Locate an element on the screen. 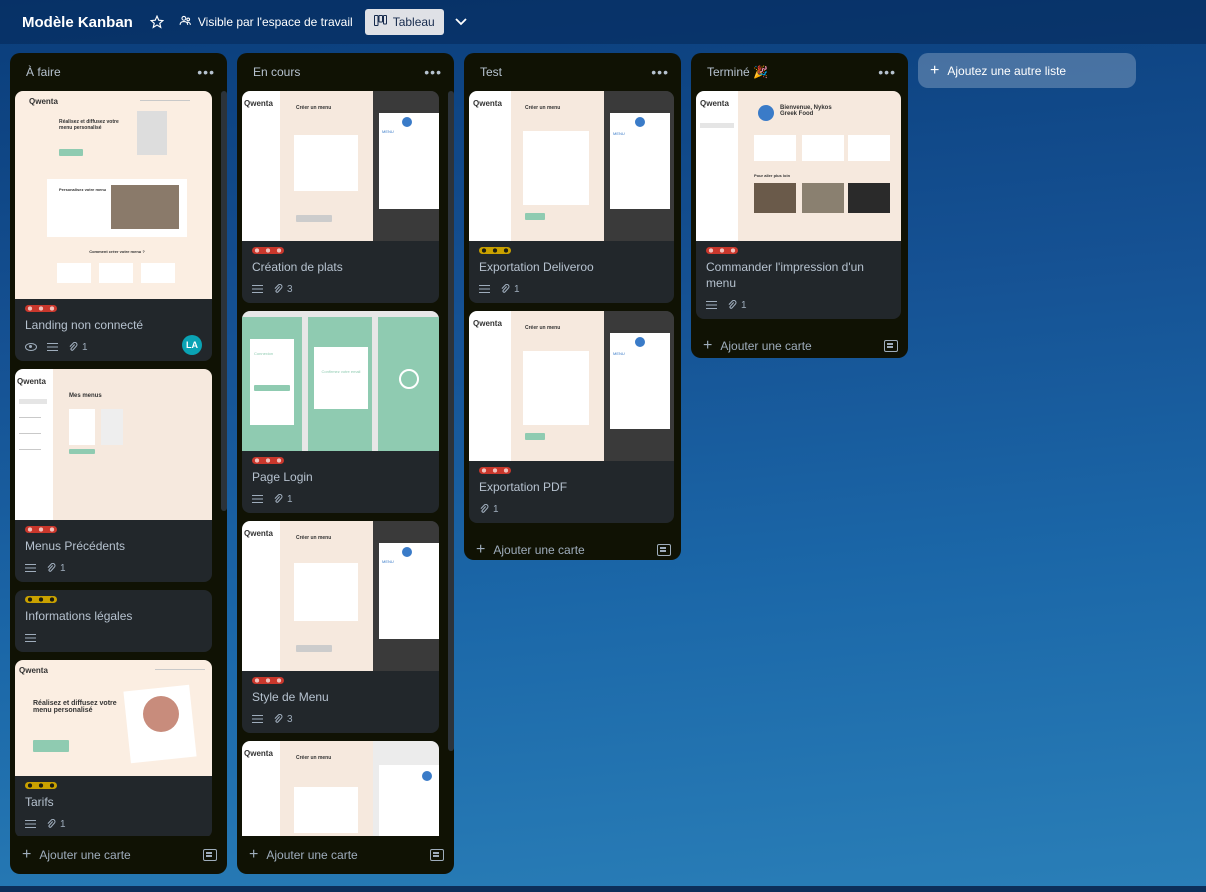  card-title: Style de Menu is located at coordinates (290, 697).